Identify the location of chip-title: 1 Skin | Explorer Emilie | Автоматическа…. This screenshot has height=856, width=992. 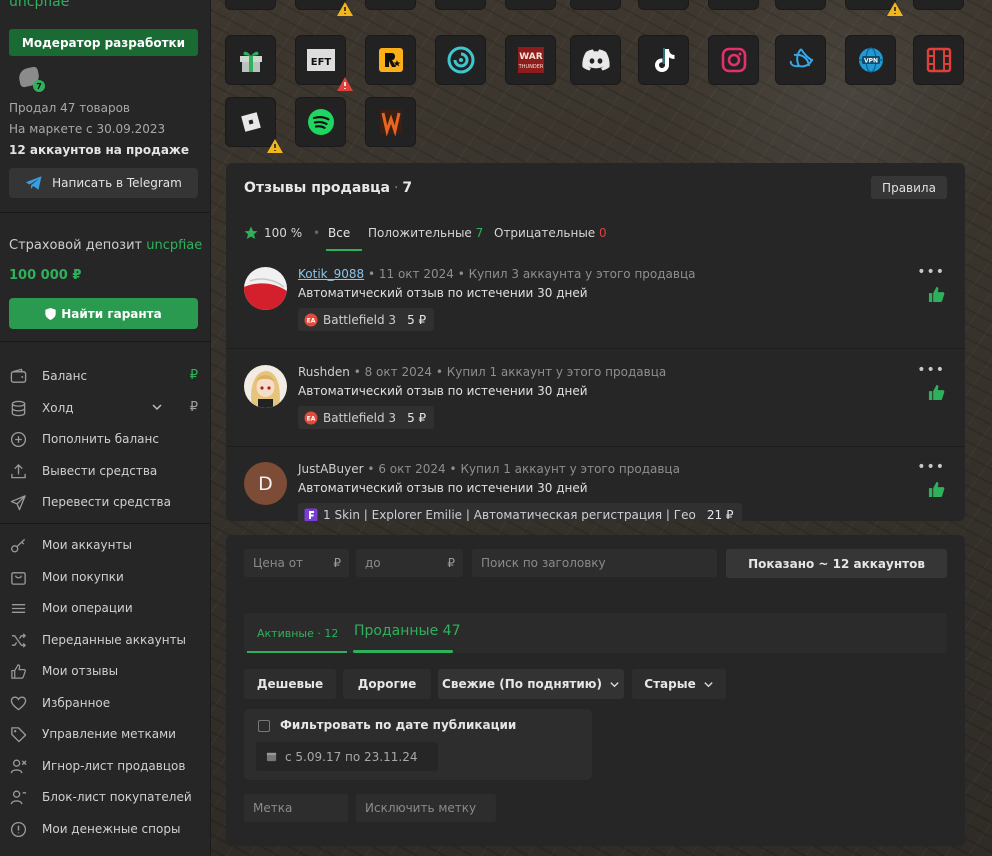
(509, 514).